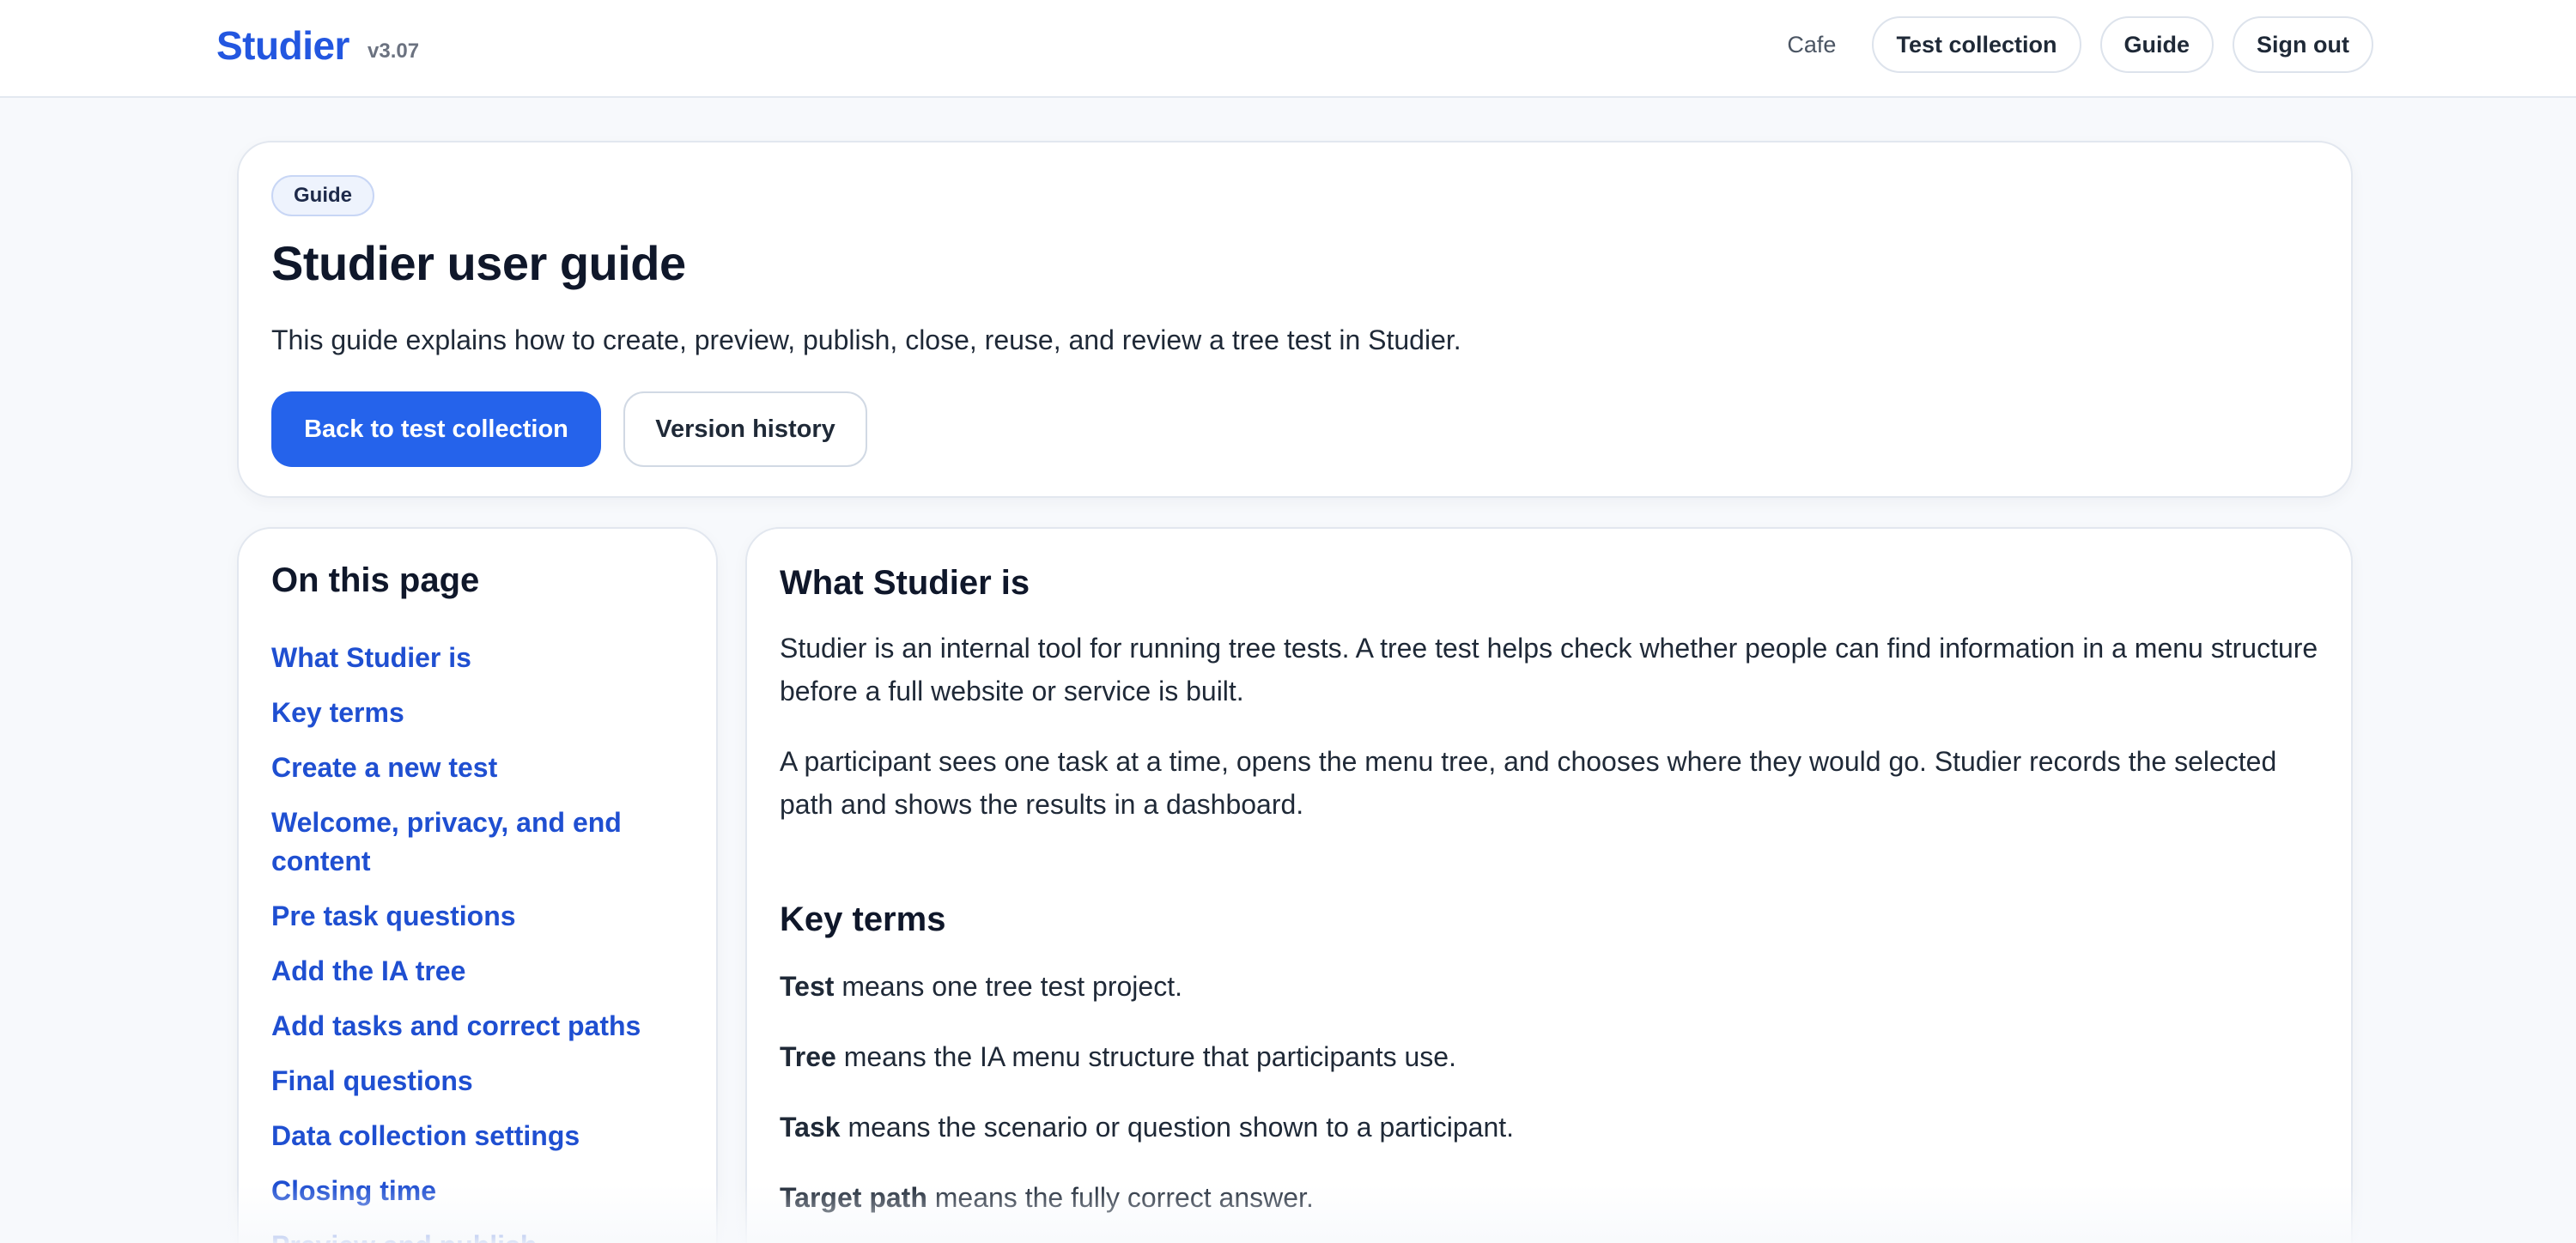  I want to click on top-nav: Cafe Test collection Guide Sign out, so click(2080, 44).